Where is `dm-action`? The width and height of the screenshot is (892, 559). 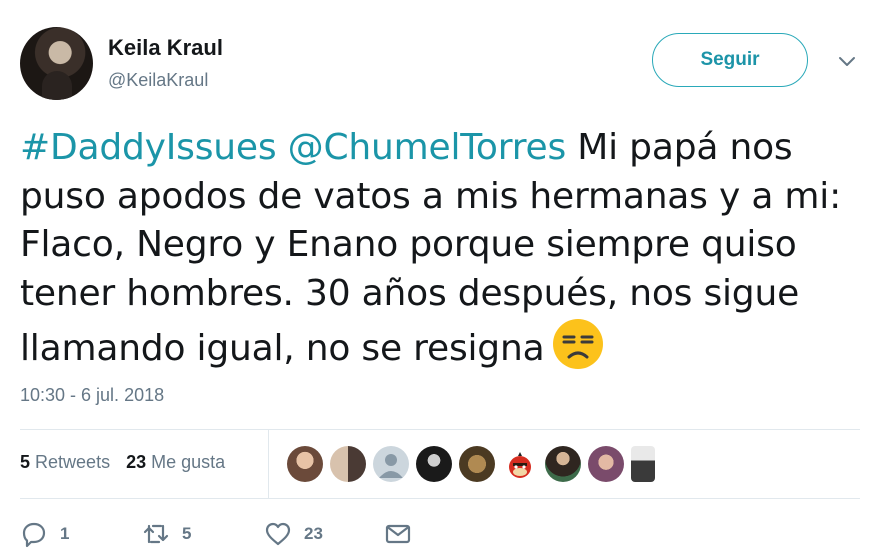 dm-action is located at coordinates (398, 534).